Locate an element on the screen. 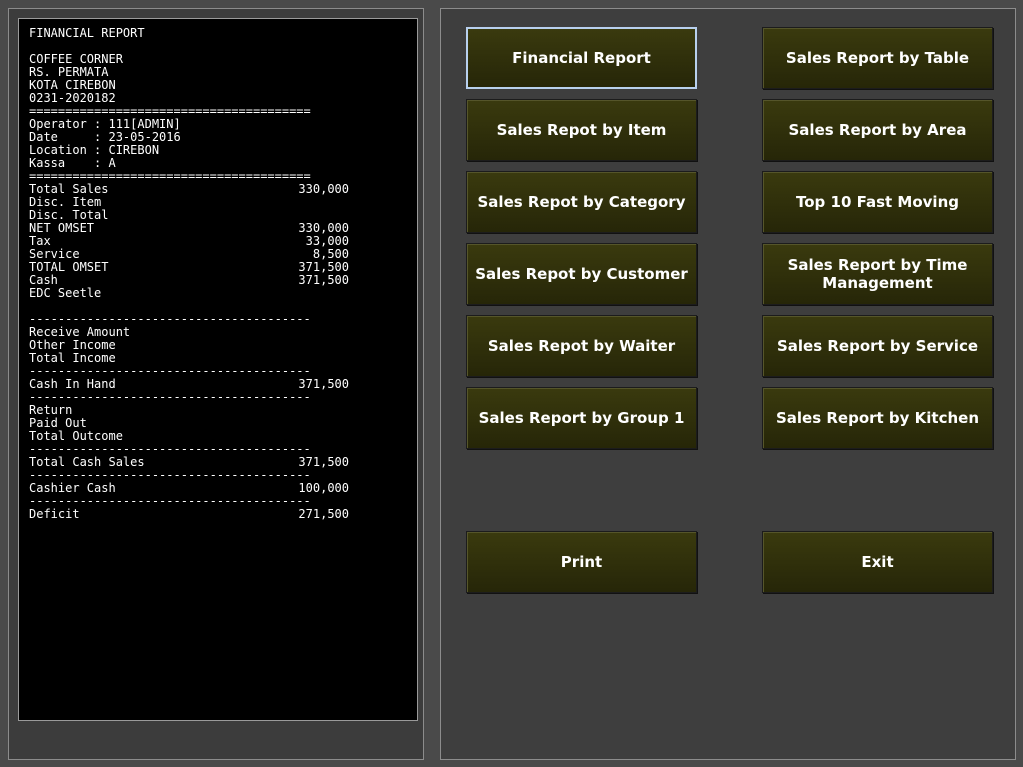 Image resolution: width=1023 pixels, height=767 pixels. sales-report-by-kitchen-button: Sales Report by Kitchen is located at coordinates (877, 418).